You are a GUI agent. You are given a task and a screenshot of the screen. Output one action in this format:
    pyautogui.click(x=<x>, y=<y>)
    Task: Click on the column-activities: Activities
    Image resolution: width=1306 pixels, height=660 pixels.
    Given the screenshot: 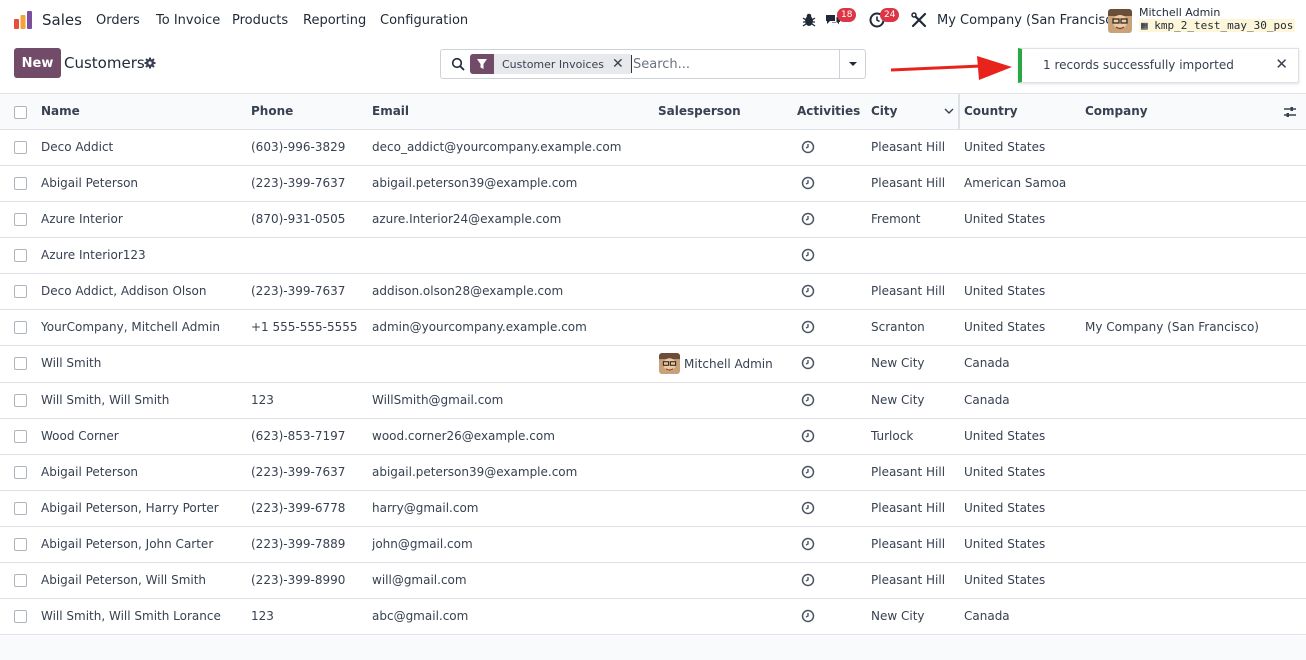 What is the action you would take?
    pyautogui.click(x=828, y=111)
    